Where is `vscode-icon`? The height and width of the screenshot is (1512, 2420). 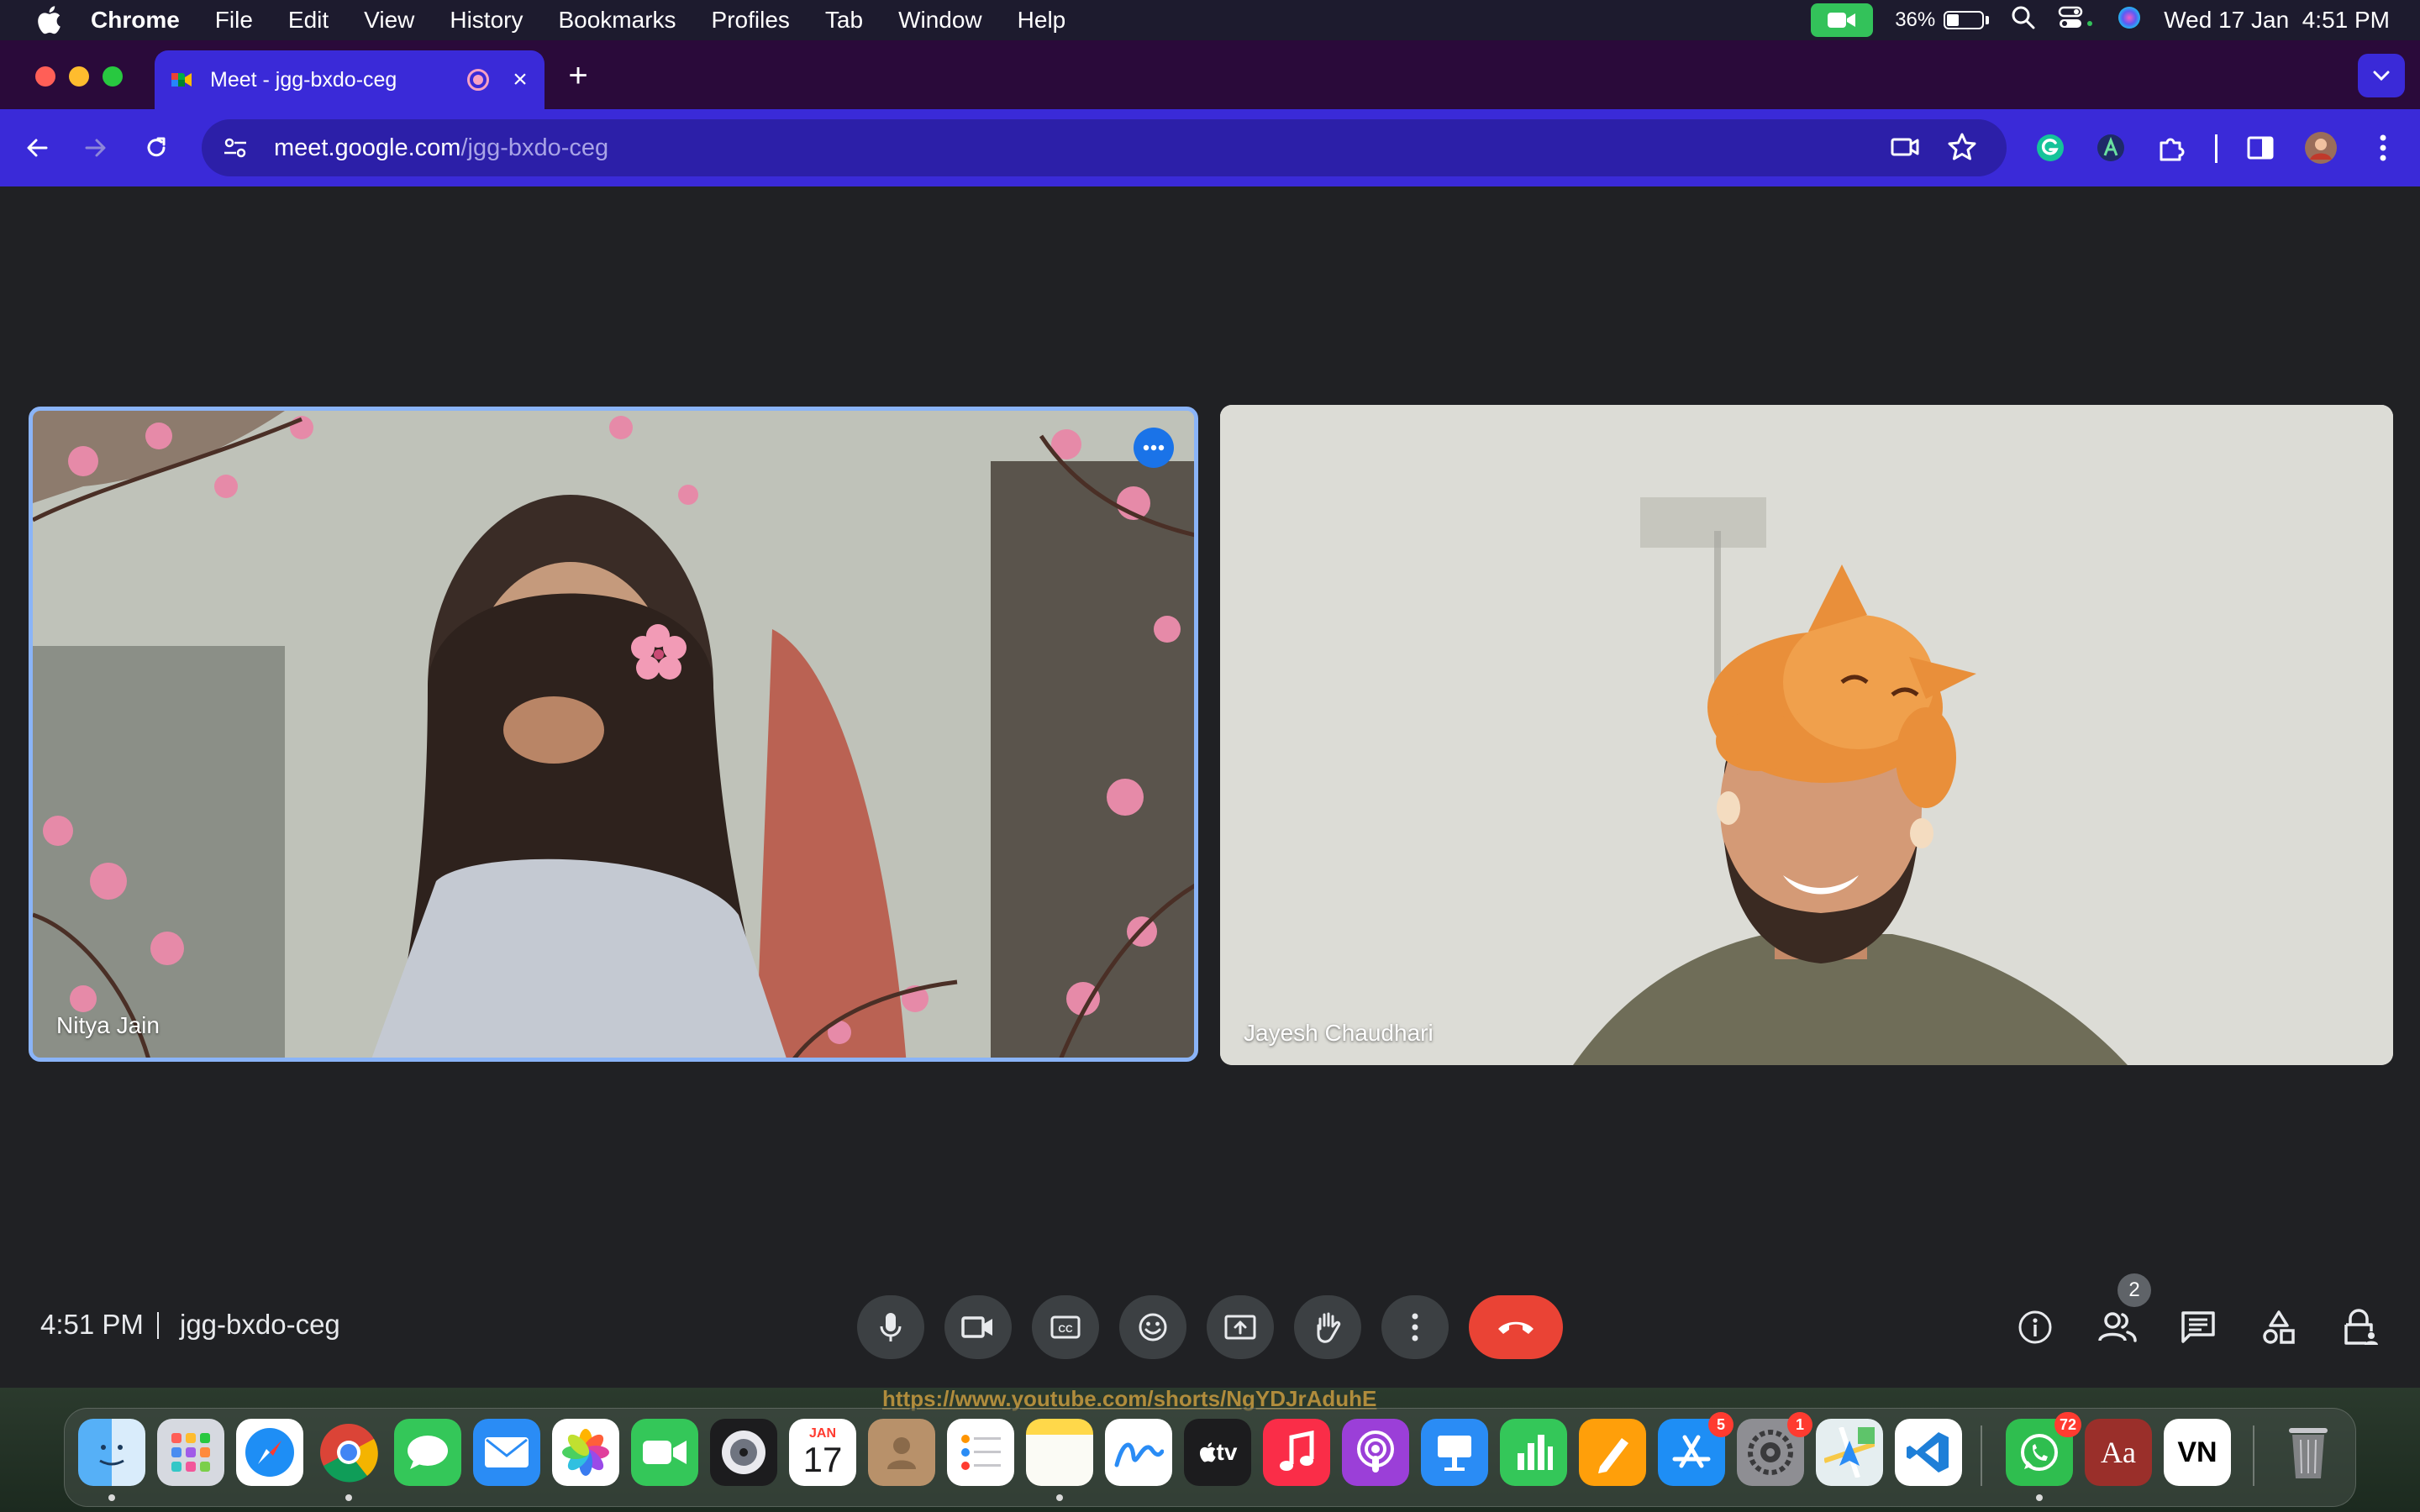 vscode-icon is located at coordinates (1928, 1452).